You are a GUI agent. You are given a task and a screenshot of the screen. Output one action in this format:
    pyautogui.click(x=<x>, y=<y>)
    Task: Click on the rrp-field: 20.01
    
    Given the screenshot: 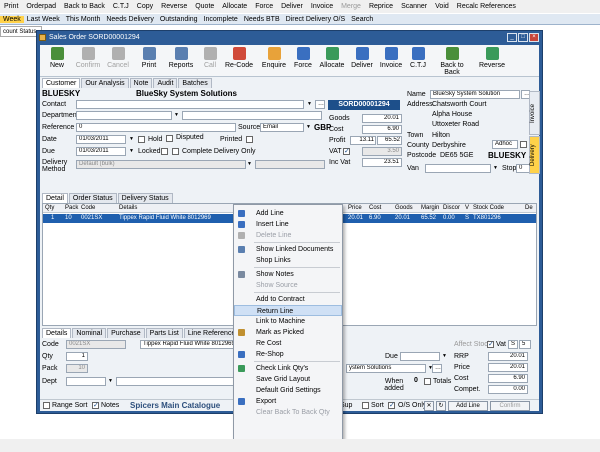 What is the action you would take?
    pyautogui.click(x=508, y=356)
    